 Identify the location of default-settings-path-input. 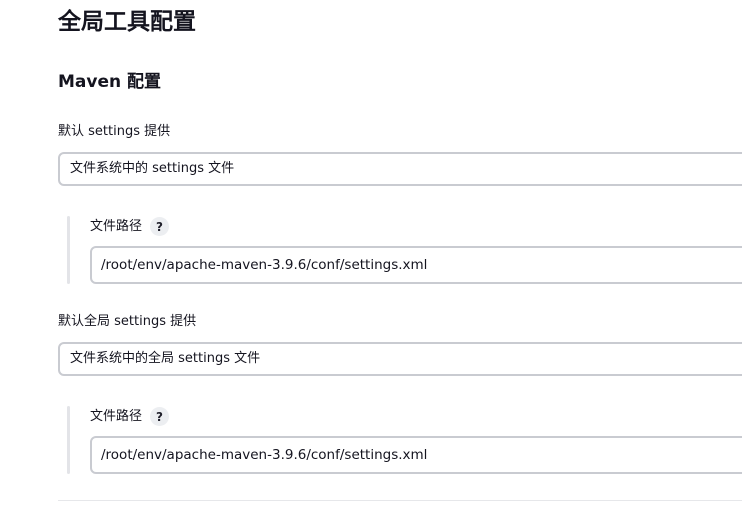
(416, 265).